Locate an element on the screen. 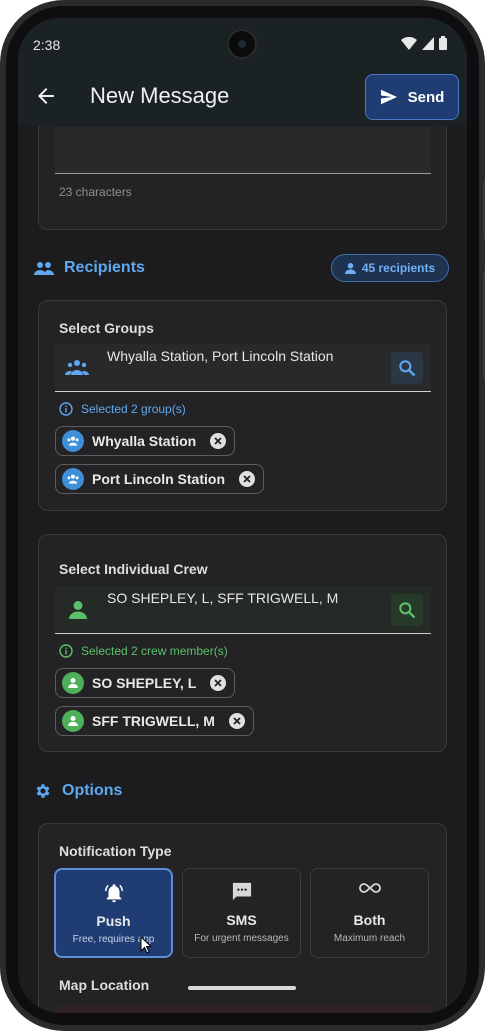 The height and width of the screenshot is (1031, 485). front-camera is located at coordinates (242, 44).